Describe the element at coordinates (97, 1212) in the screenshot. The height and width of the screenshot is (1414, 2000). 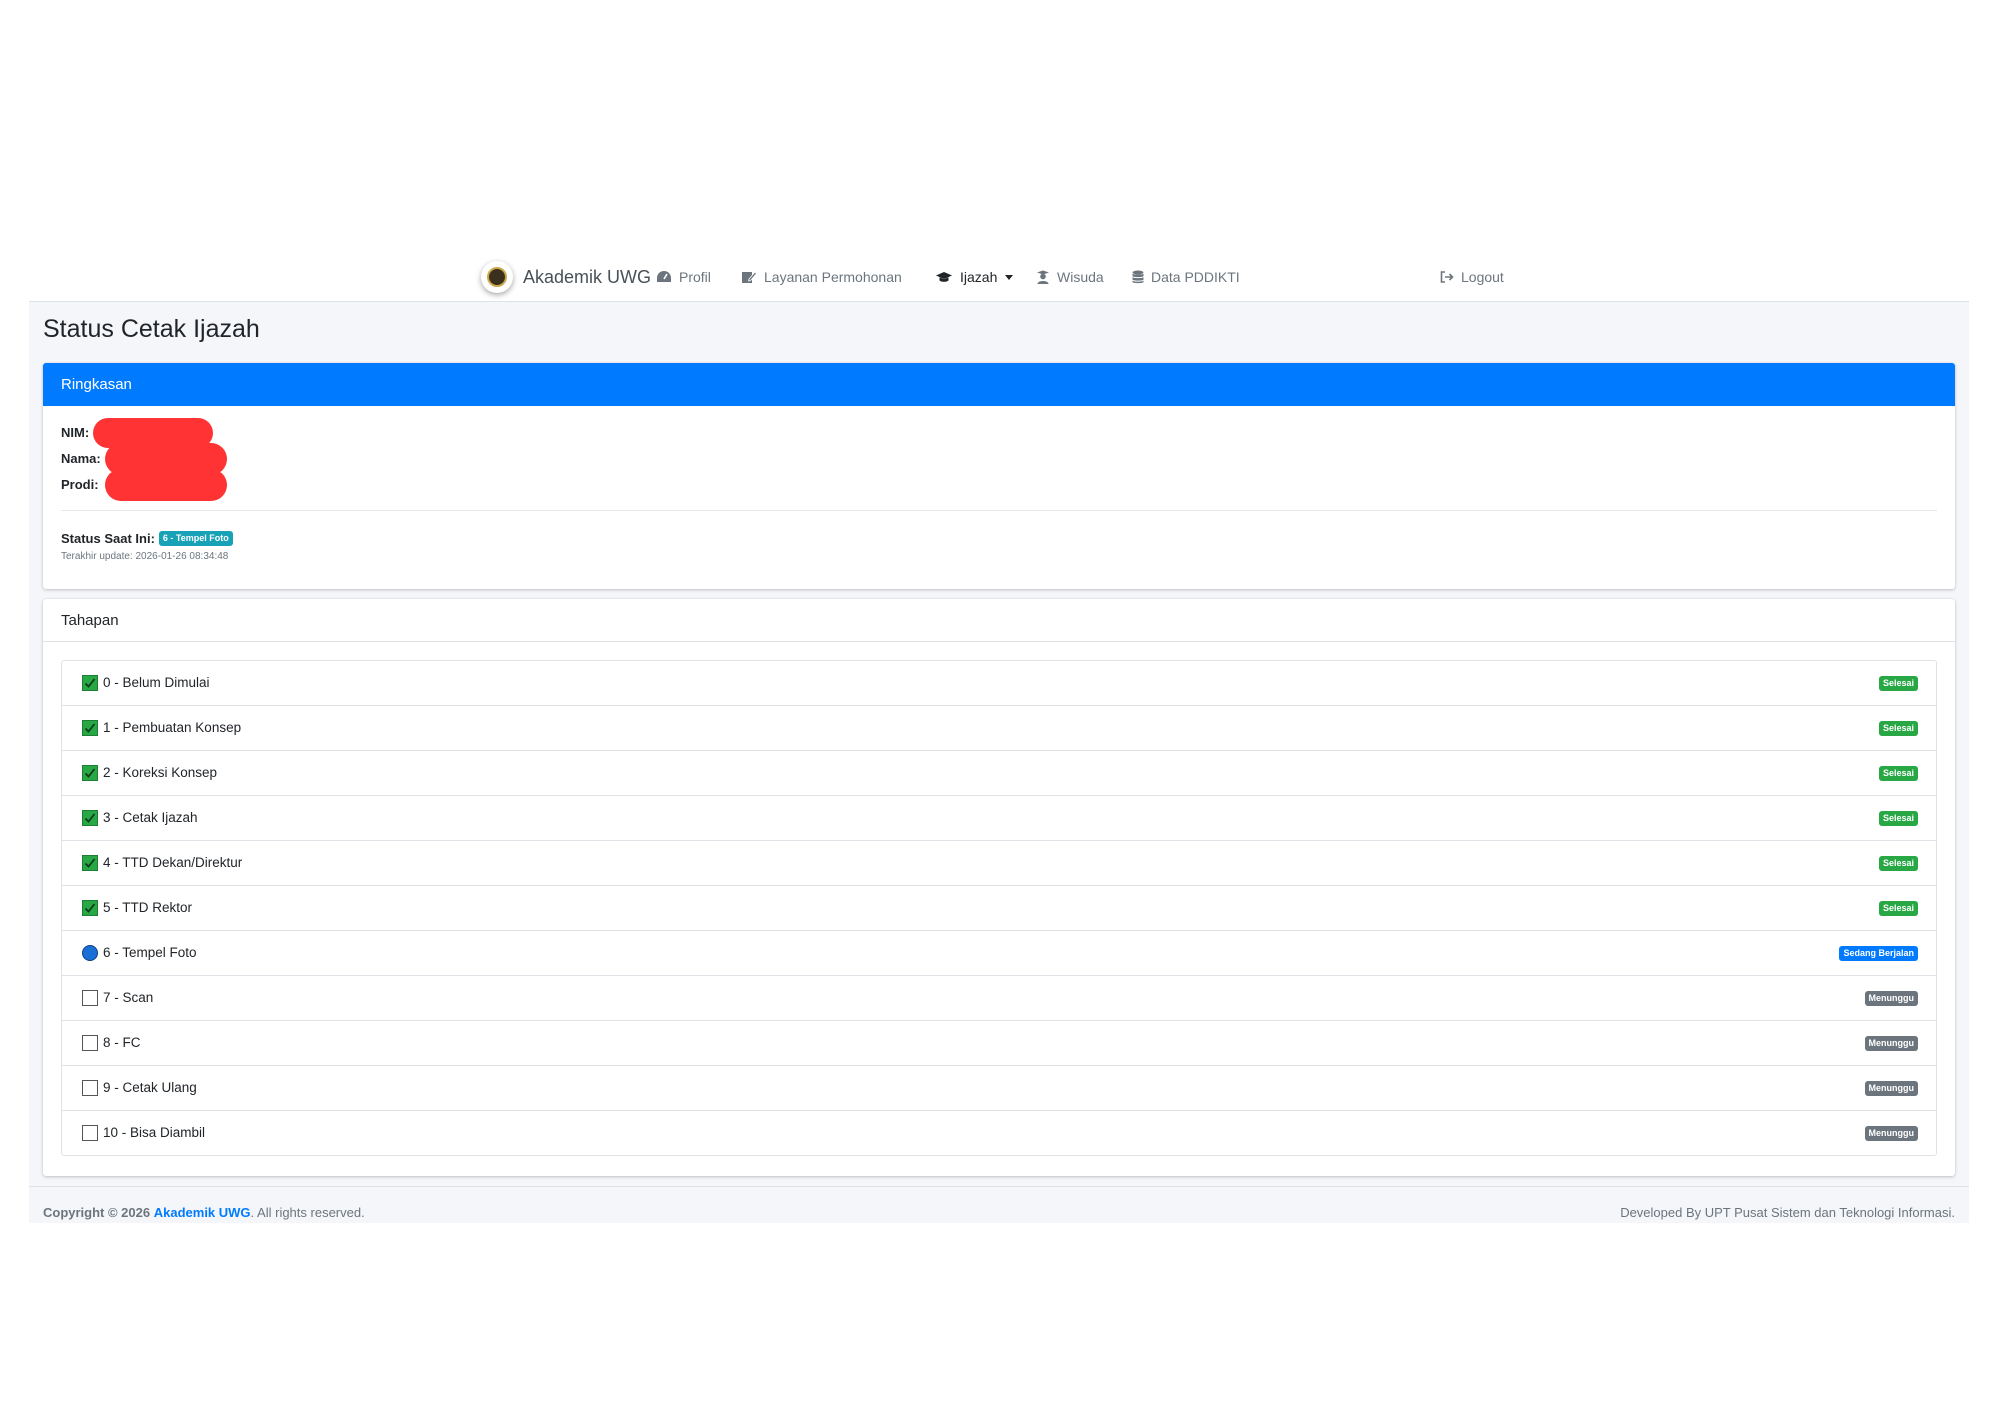
I see `copyright-prefix: Copyright © 2026` at that location.